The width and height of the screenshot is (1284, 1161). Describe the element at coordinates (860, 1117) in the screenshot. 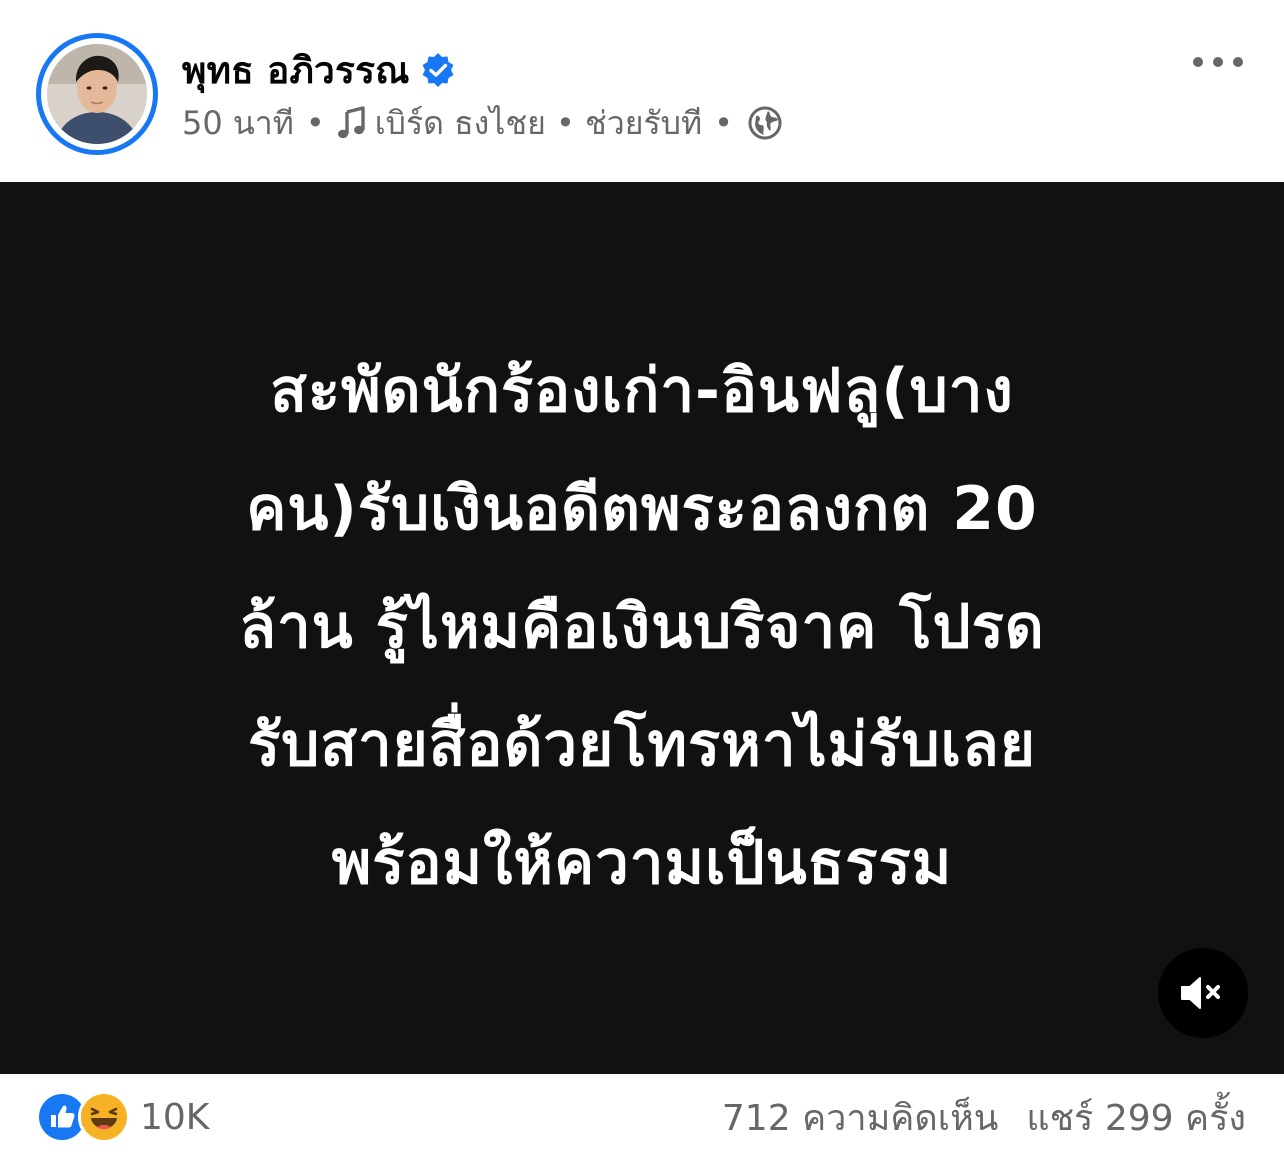

I see `comments-count-link: 712 ความคิดเห็น` at that location.